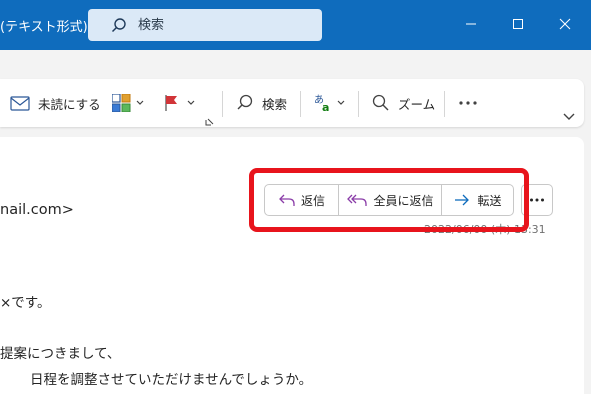 The height and width of the screenshot is (394, 591). What do you see at coordinates (292, 103) in the screenshot?
I see `ribbon-toolbar: 未読にする 検索 あ a ズーム` at bounding box center [292, 103].